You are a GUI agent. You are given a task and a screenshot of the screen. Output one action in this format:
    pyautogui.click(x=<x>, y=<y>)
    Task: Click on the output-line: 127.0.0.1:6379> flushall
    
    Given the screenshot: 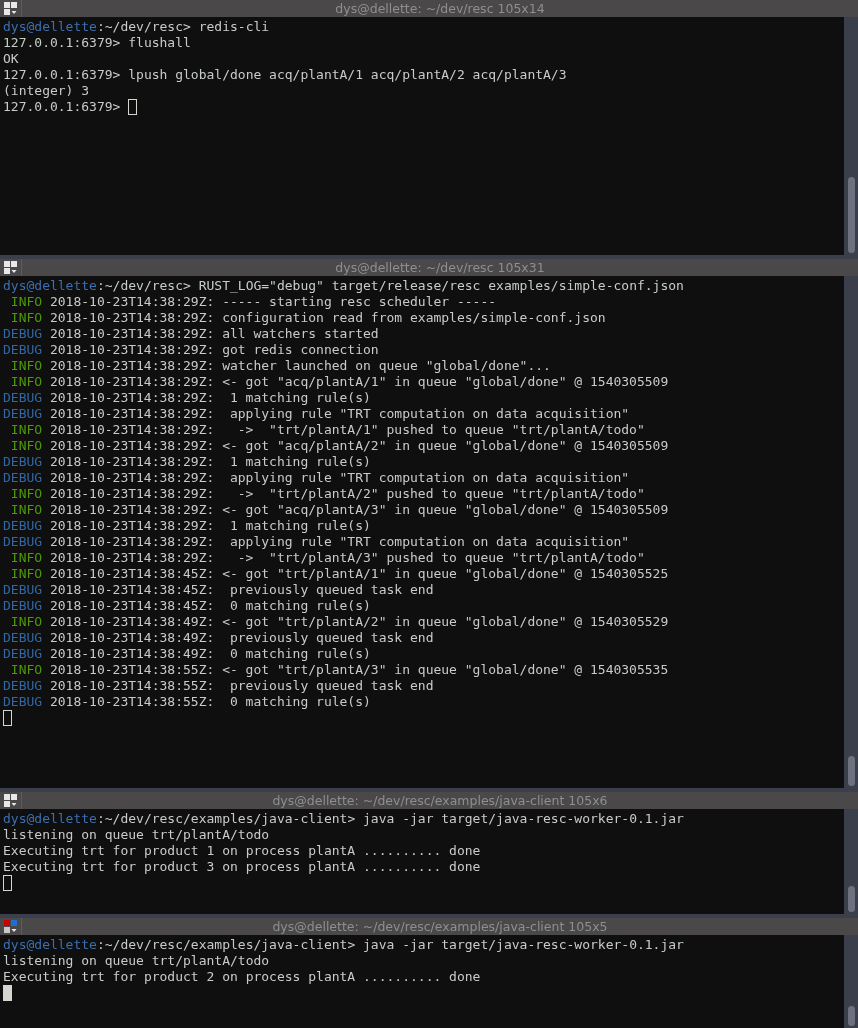 What is the action you would take?
    pyautogui.click(x=97, y=43)
    